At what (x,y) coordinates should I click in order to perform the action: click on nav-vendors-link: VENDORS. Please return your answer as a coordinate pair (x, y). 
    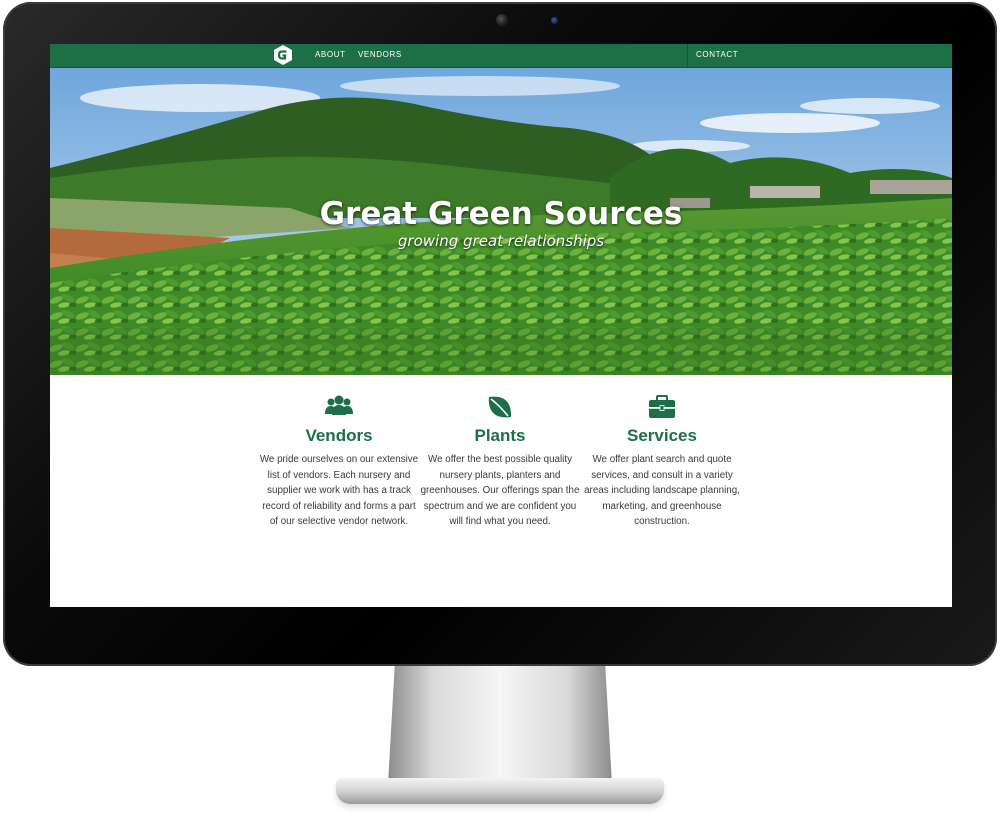
    Looking at the image, I should click on (380, 54).